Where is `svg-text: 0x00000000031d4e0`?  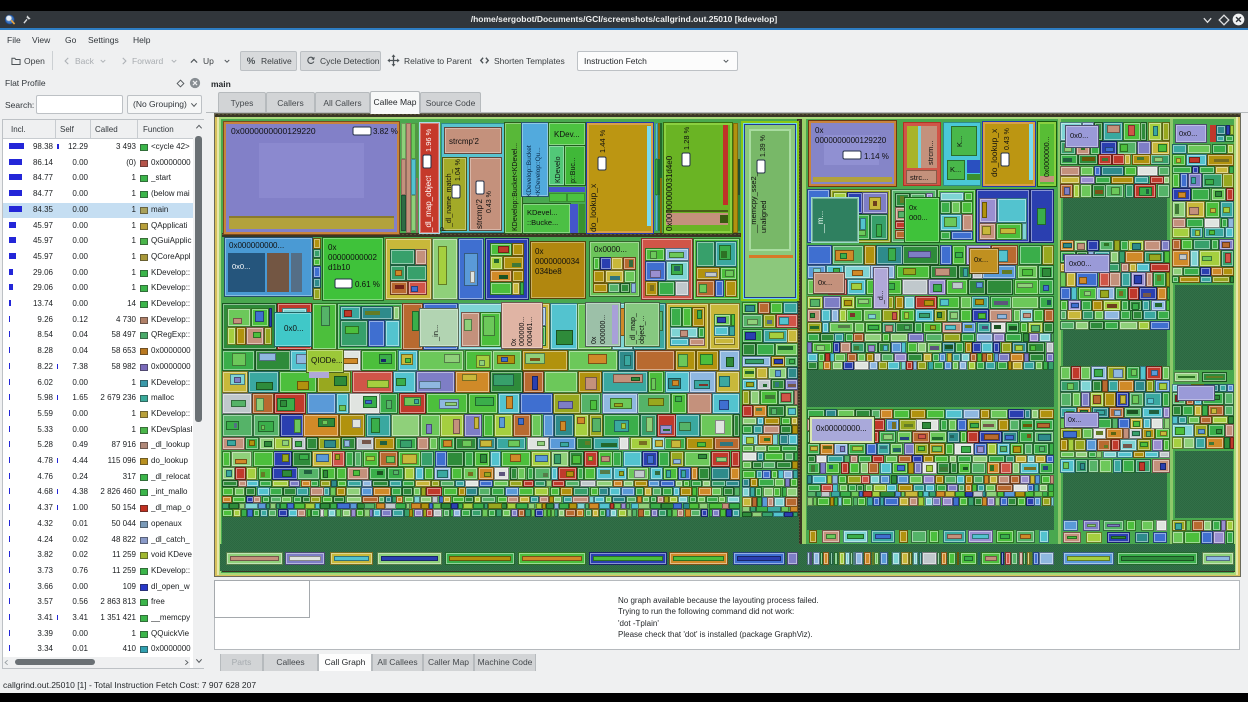 svg-text: 0x00000000031d4e0 is located at coordinates (669, 193).